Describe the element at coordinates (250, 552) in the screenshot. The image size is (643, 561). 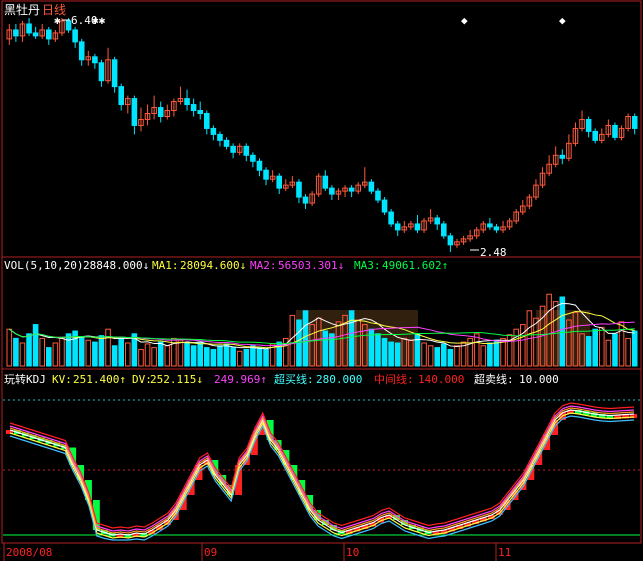
I see `x-axis-ticks` at that location.